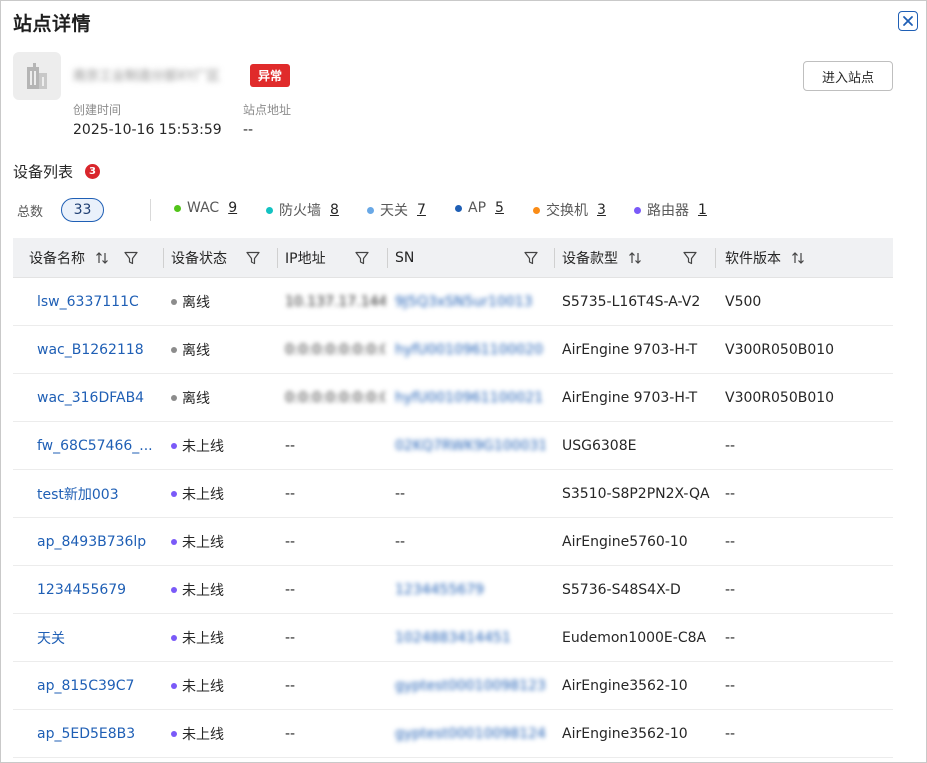 The height and width of the screenshot is (763, 927). I want to click on type-count-link: 7, so click(421, 210).